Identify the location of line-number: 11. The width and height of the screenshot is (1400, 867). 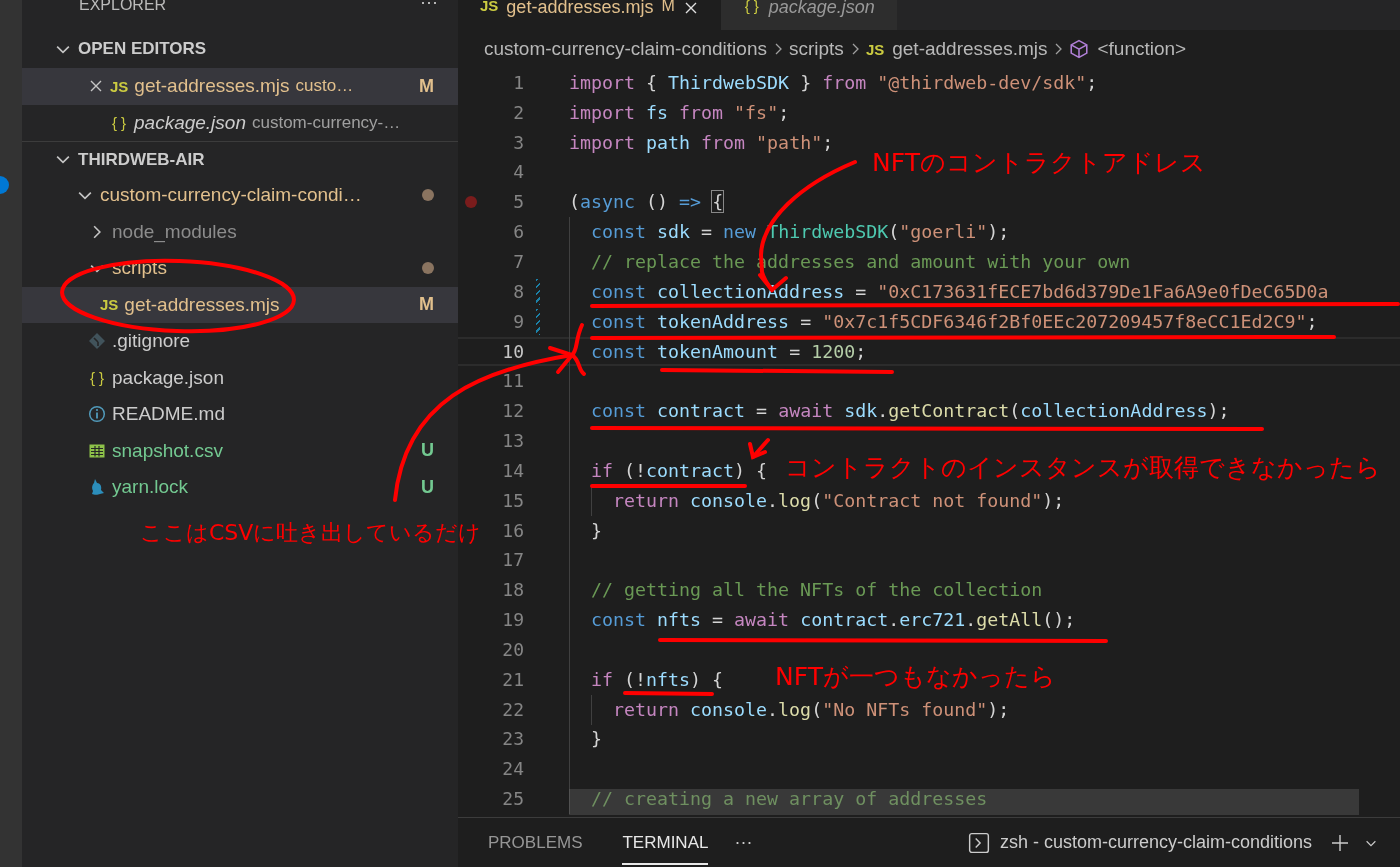
(512, 381).